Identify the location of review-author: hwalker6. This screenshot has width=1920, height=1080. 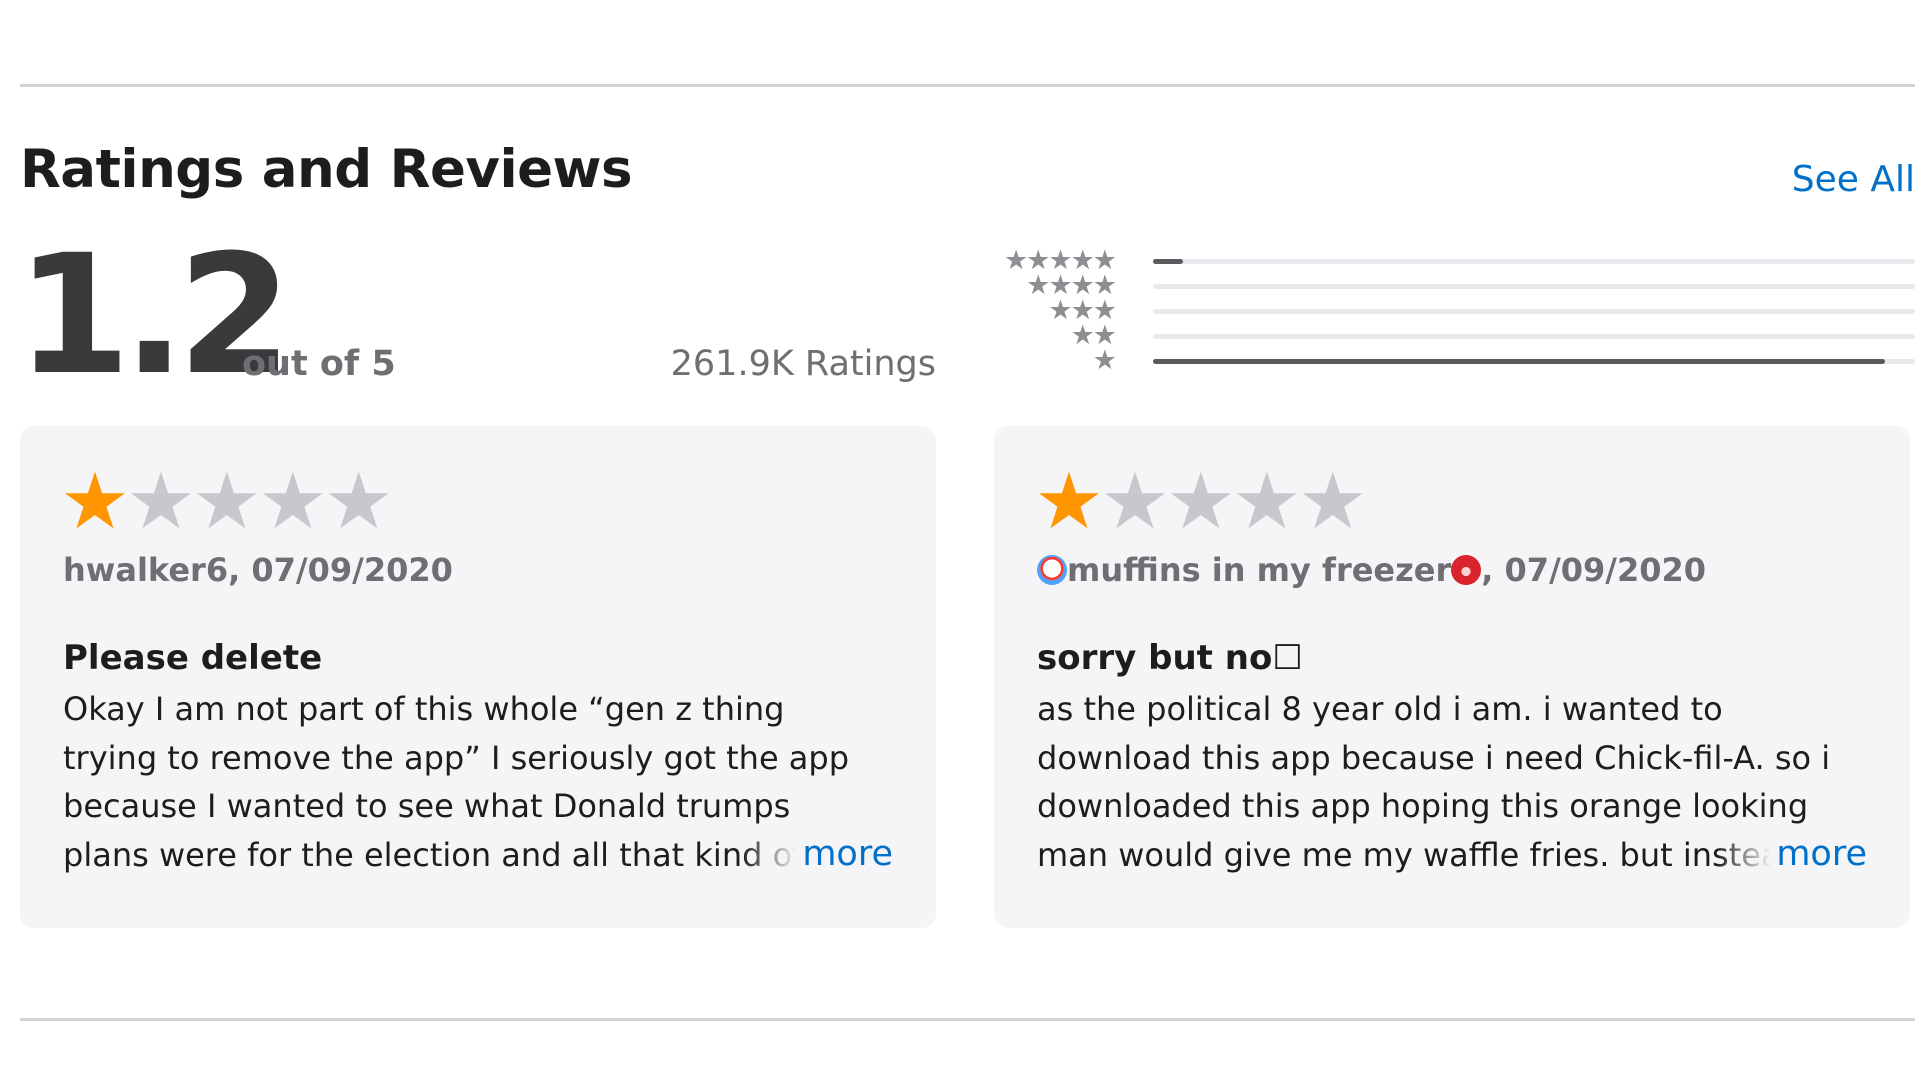
(146, 570).